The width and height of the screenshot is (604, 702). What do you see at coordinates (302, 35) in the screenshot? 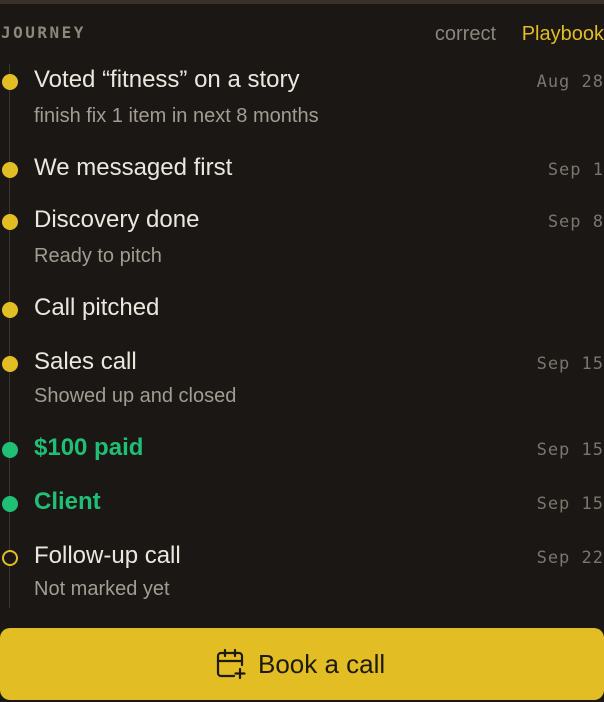
I see `journey-header: JOURNEY correct Playbook` at bounding box center [302, 35].